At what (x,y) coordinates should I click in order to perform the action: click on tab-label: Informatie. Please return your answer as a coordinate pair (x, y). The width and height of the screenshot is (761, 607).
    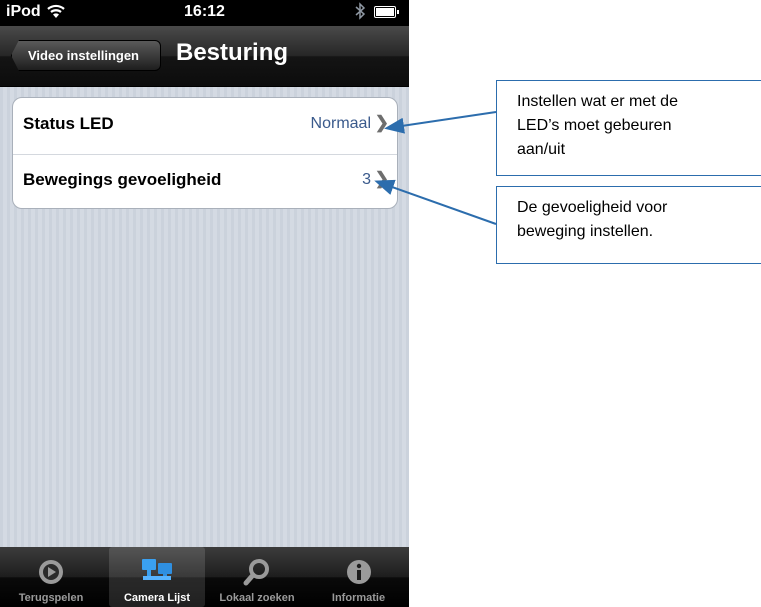
    Looking at the image, I should click on (358, 598).